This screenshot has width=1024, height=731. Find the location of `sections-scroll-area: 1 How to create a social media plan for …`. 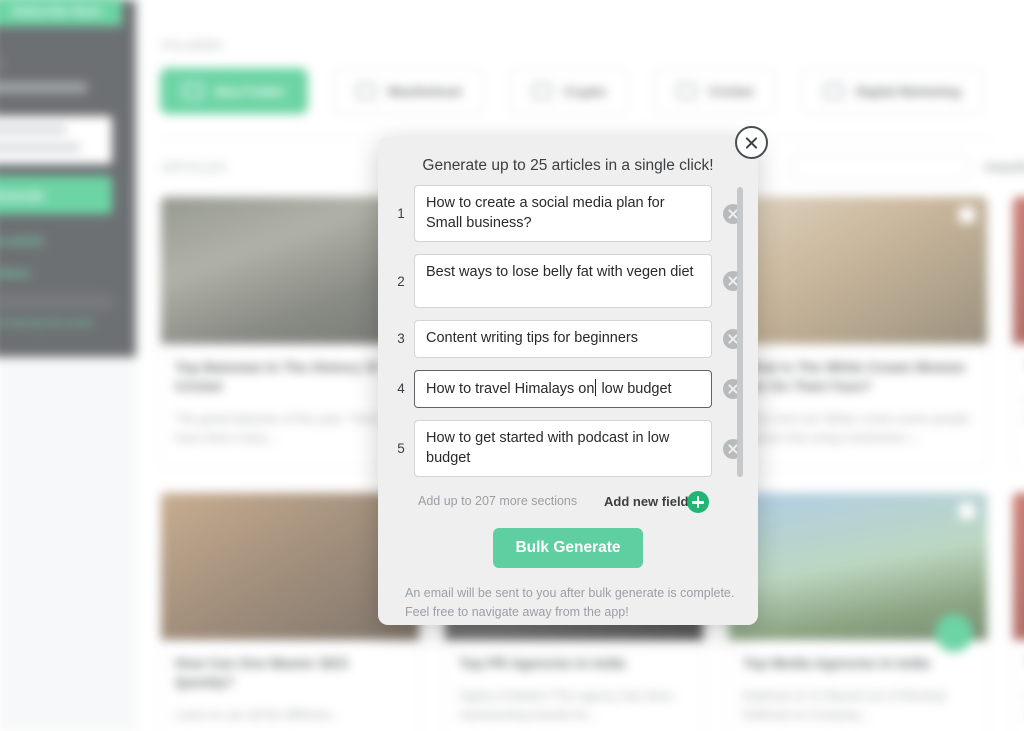

sections-scroll-area: 1 How to create a social media plan for … is located at coordinates (568, 332).